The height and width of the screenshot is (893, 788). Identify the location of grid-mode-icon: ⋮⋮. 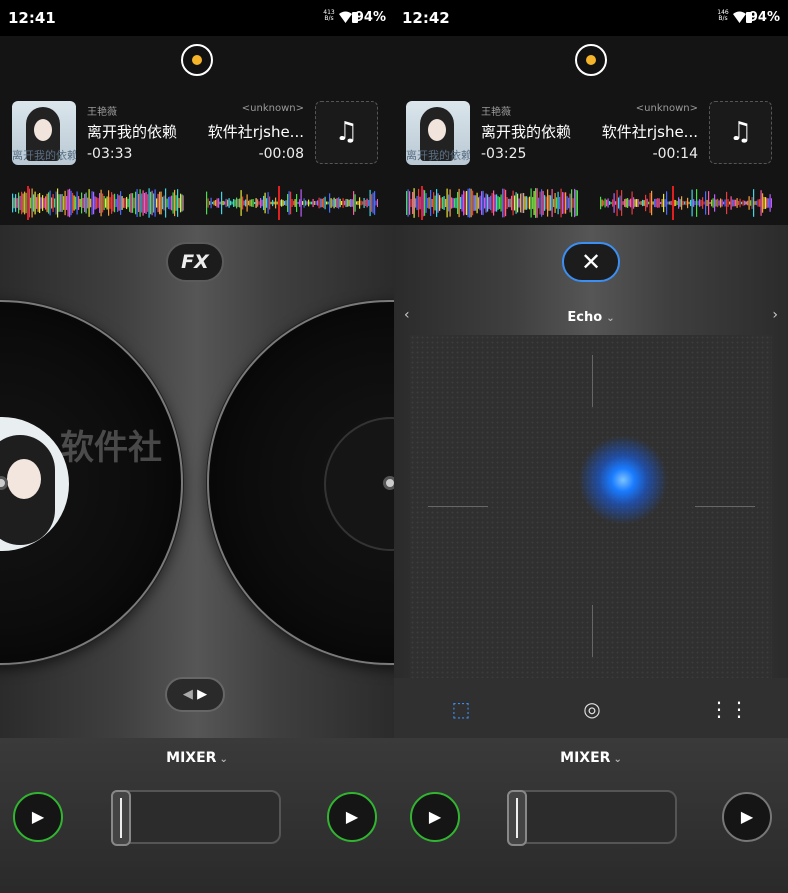
(729, 709).